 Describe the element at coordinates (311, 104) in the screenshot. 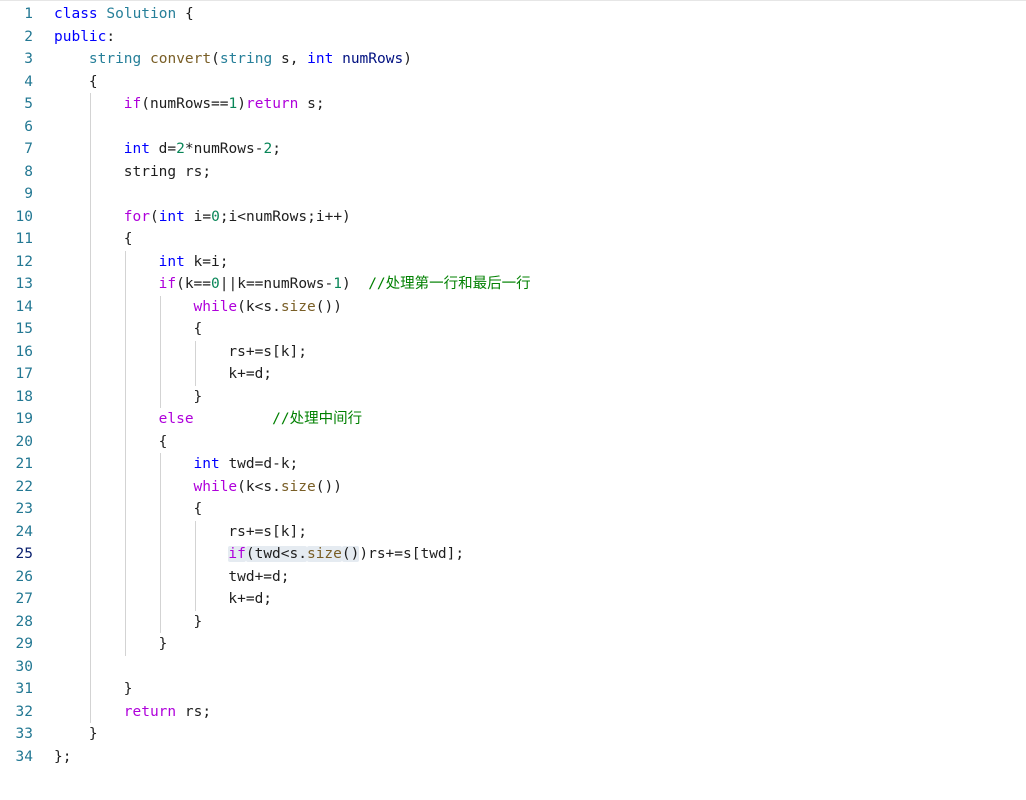

I see `code-token: s;` at that location.